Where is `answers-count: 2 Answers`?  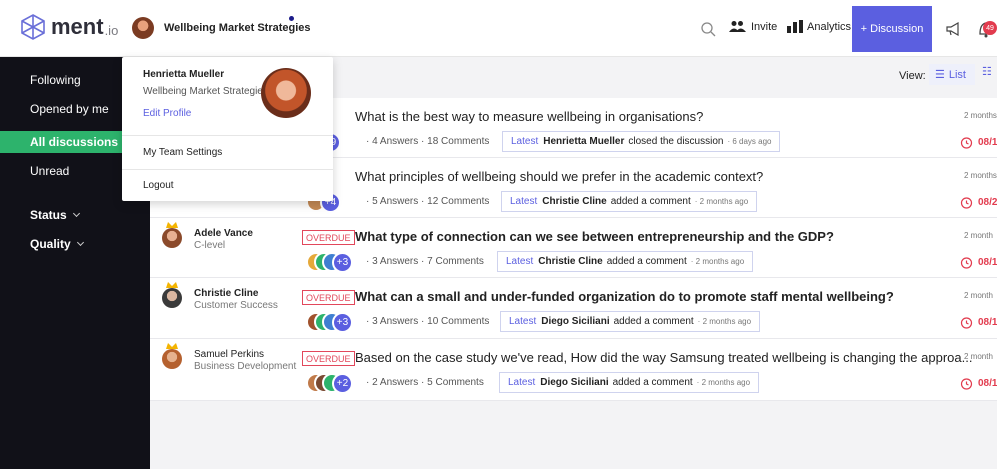 answers-count: 2 Answers is located at coordinates (395, 382).